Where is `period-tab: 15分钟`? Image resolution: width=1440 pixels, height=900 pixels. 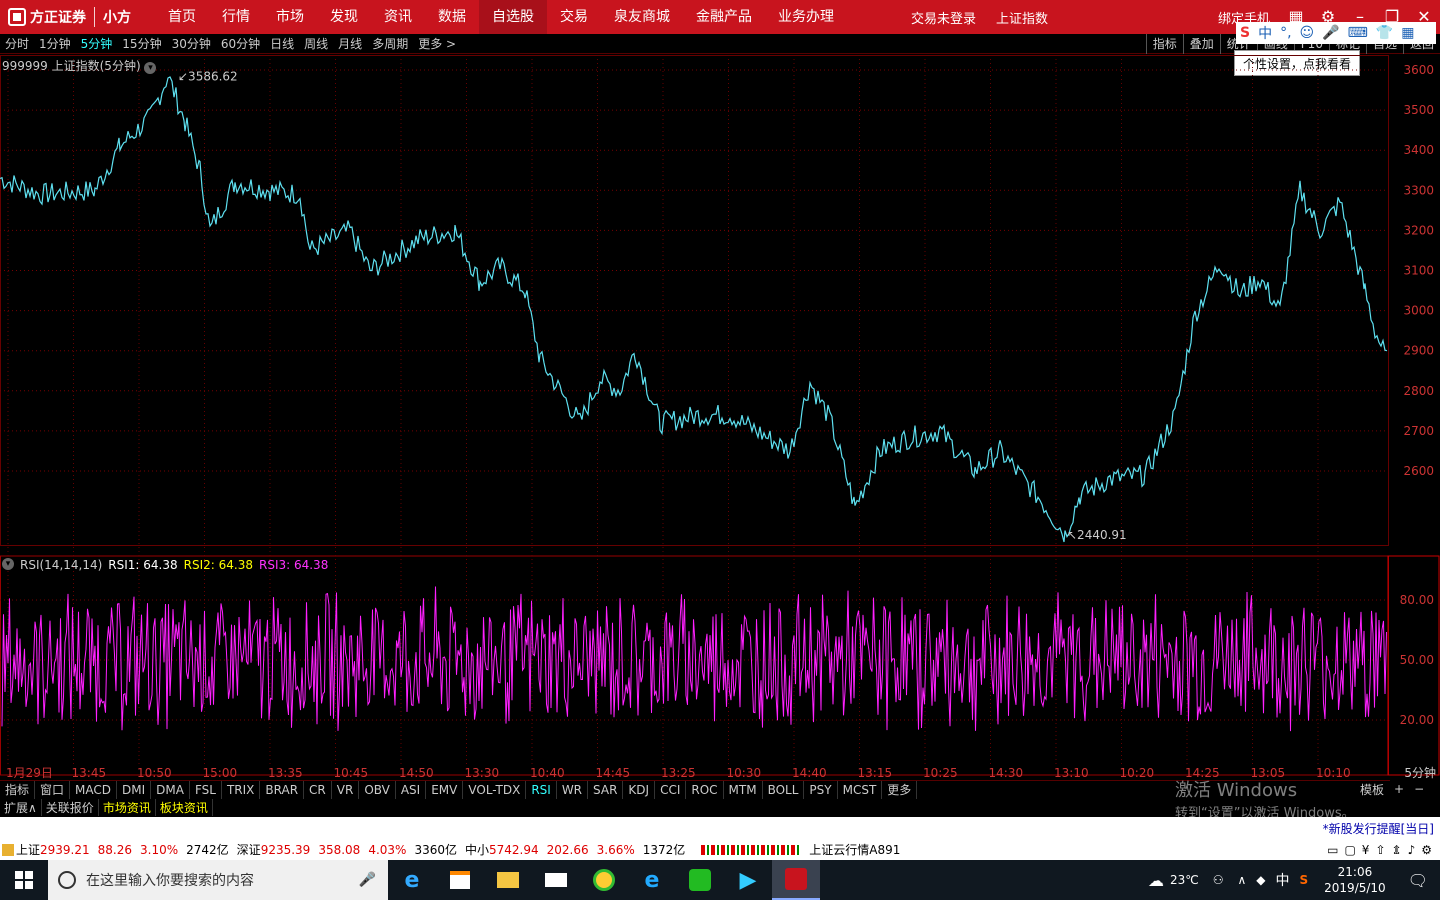
period-tab: 15分钟 is located at coordinates (141, 43).